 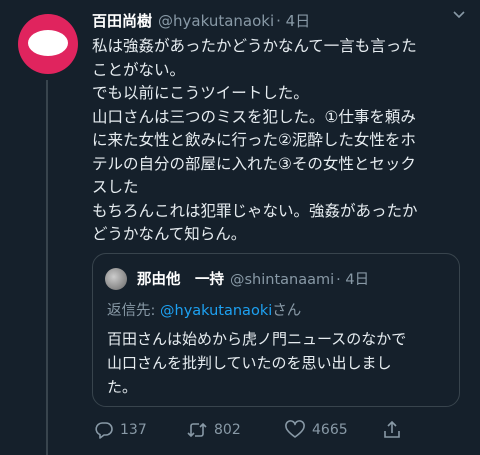 What do you see at coordinates (200, 93) in the screenshot?
I see `tweet-line: でも以前にこうツイートした。` at bounding box center [200, 93].